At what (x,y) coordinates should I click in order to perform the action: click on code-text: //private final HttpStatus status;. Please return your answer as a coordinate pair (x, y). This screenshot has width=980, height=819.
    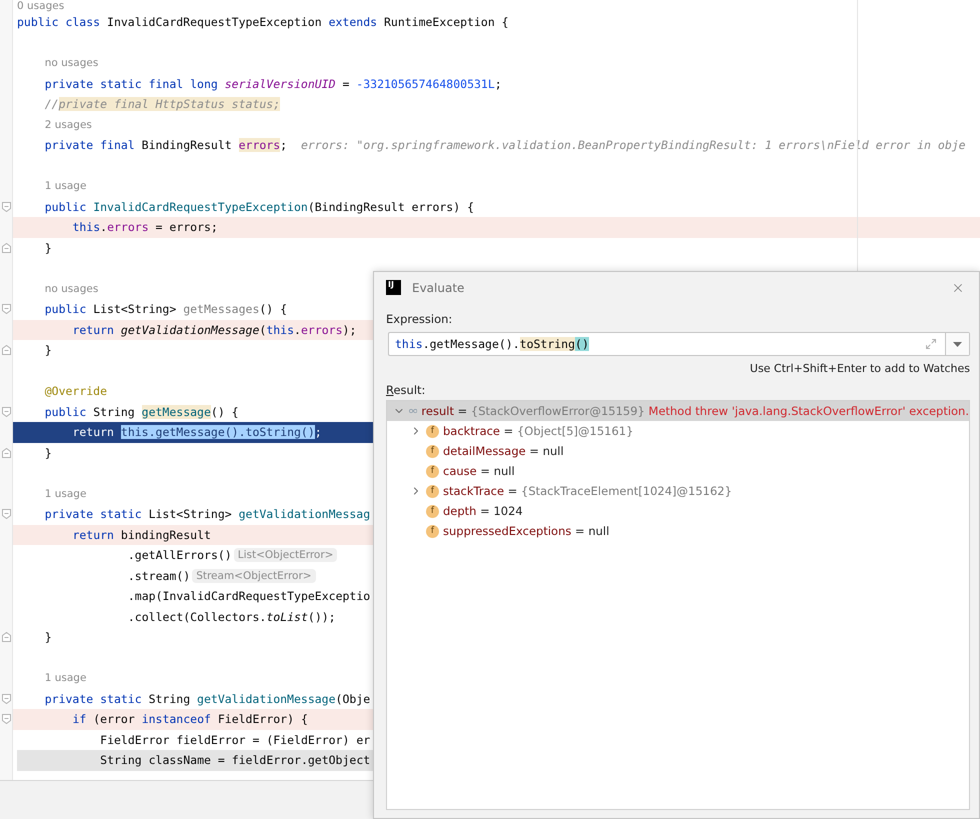
    Looking at the image, I should click on (162, 104).